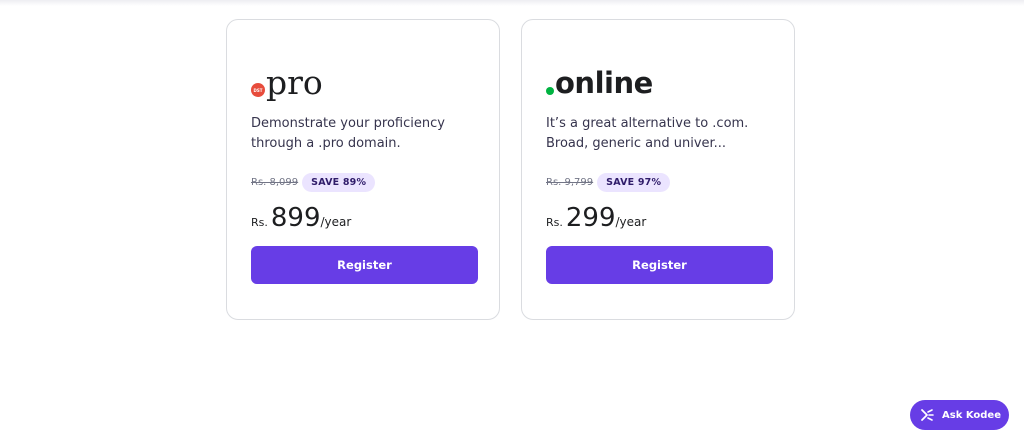  Describe the element at coordinates (590, 218) in the screenshot. I see `price-amount: 299` at that location.